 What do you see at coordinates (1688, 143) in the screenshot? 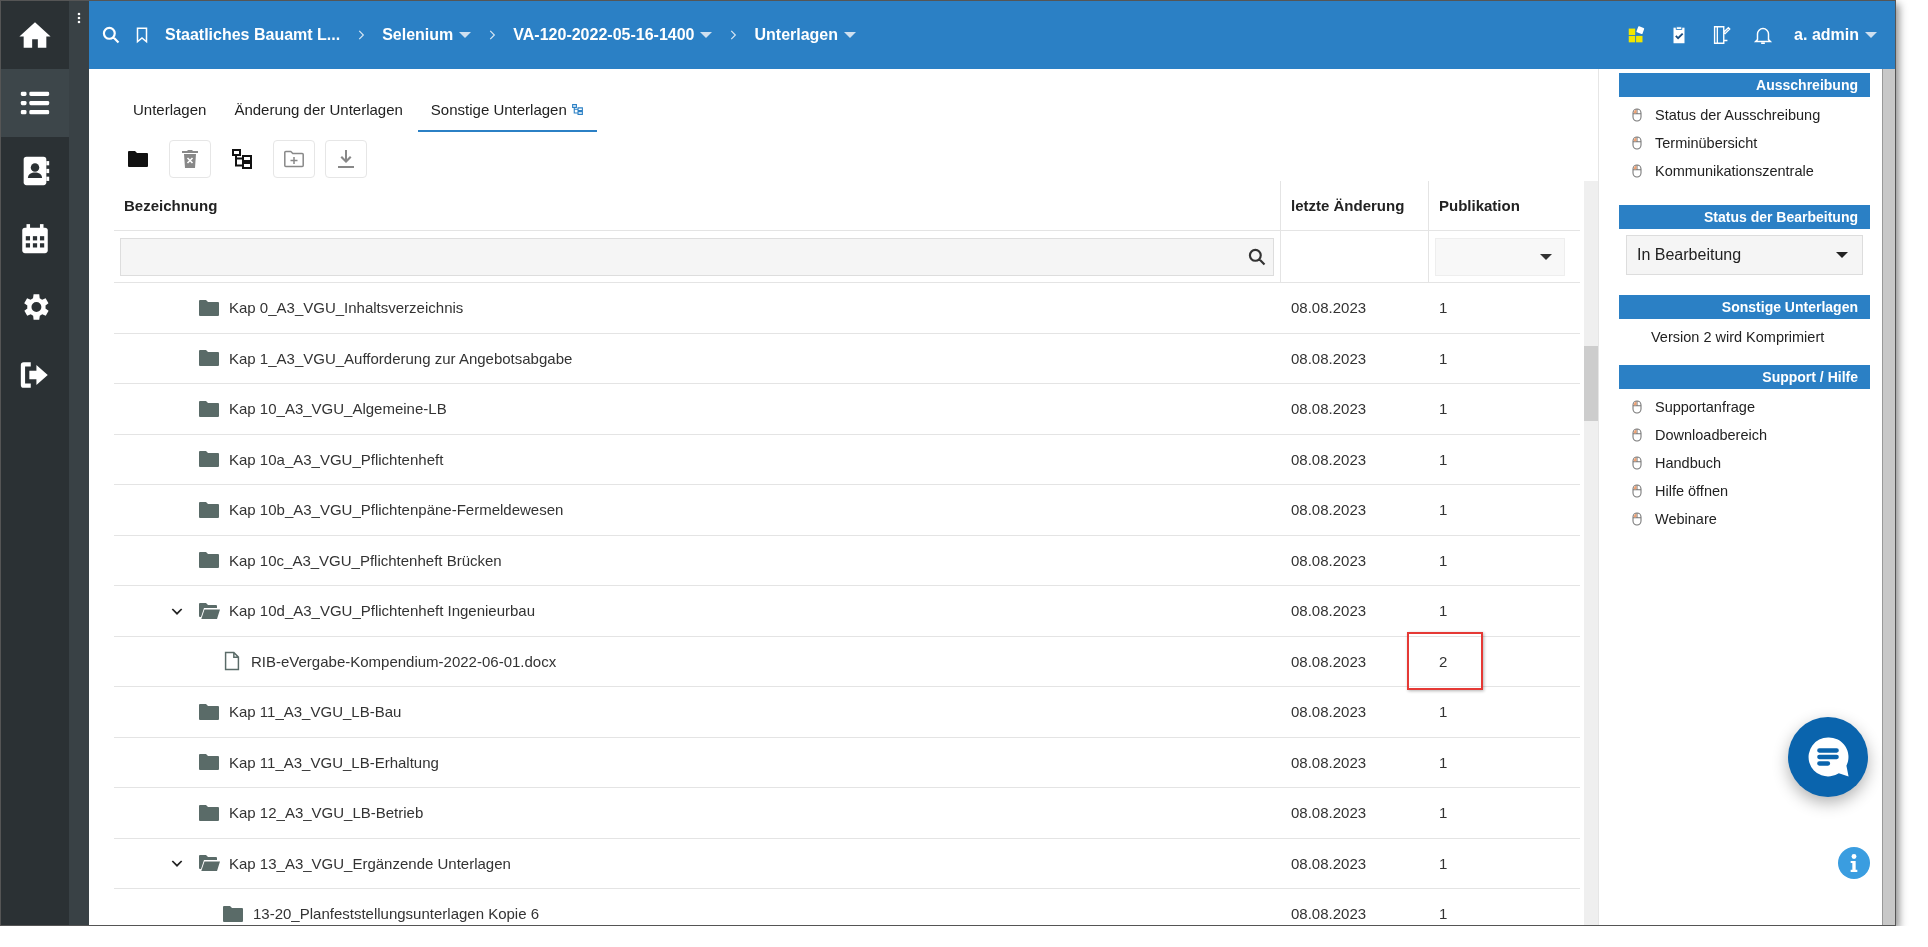
I see `panel-link: Terminübersicht` at bounding box center [1688, 143].